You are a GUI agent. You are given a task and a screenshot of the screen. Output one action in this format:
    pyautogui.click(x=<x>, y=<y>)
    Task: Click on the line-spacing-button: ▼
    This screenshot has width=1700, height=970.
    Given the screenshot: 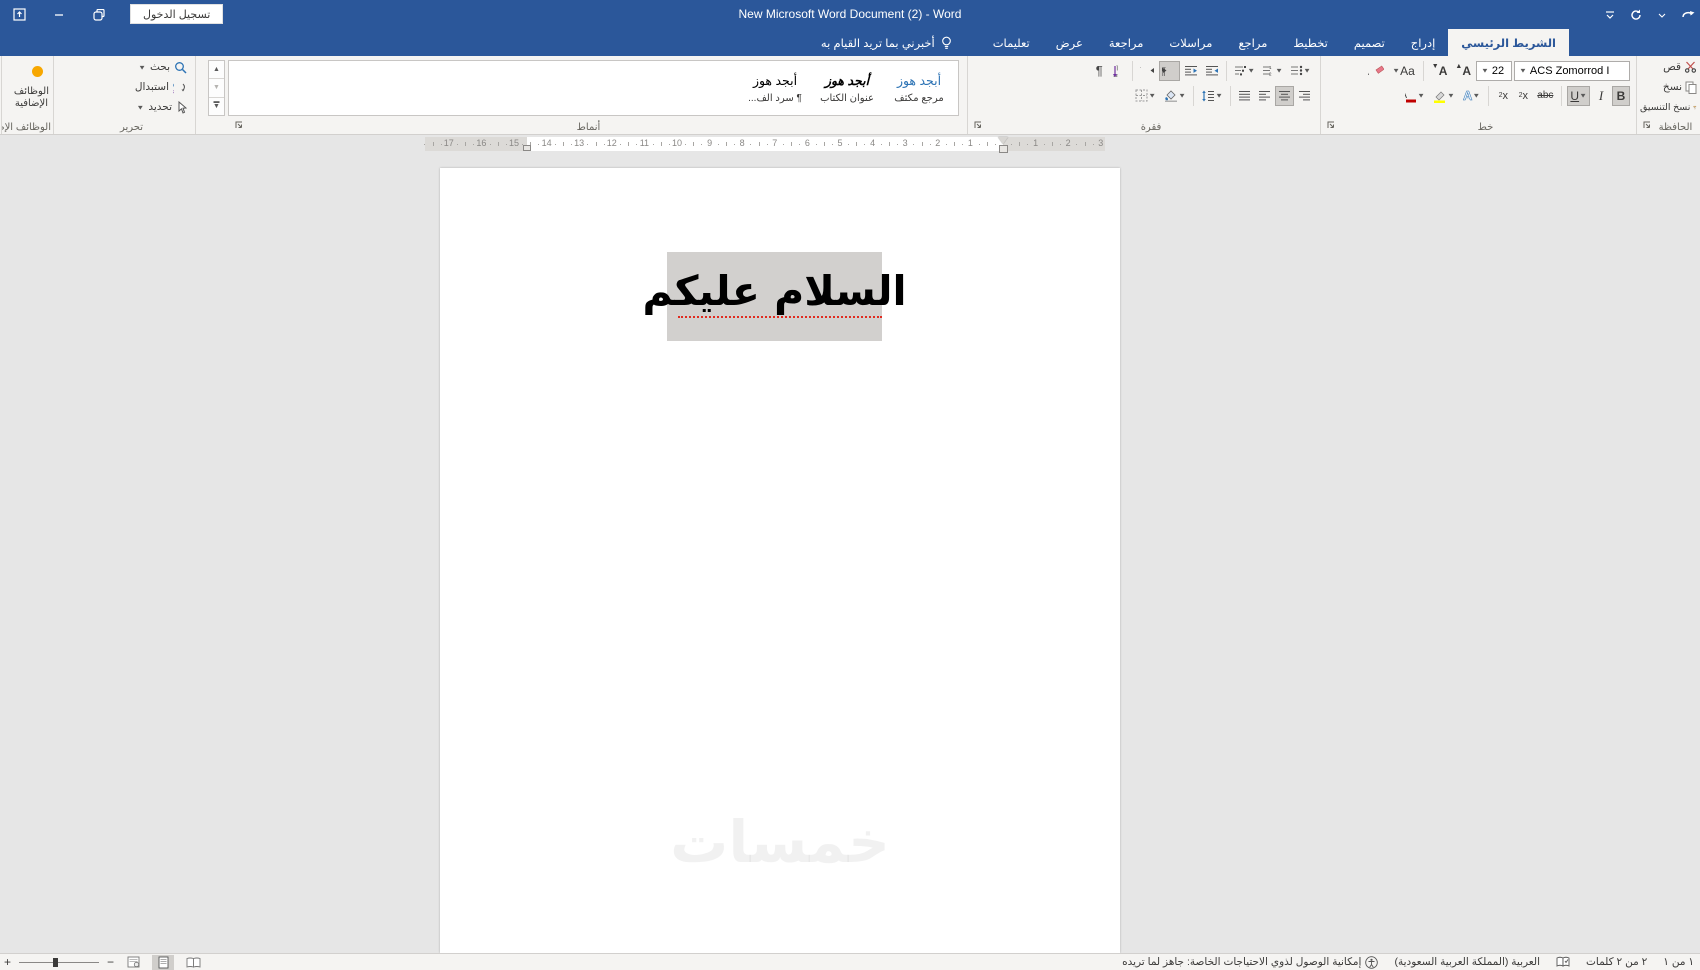 What is the action you would take?
    pyautogui.click(x=1212, y=96)
    